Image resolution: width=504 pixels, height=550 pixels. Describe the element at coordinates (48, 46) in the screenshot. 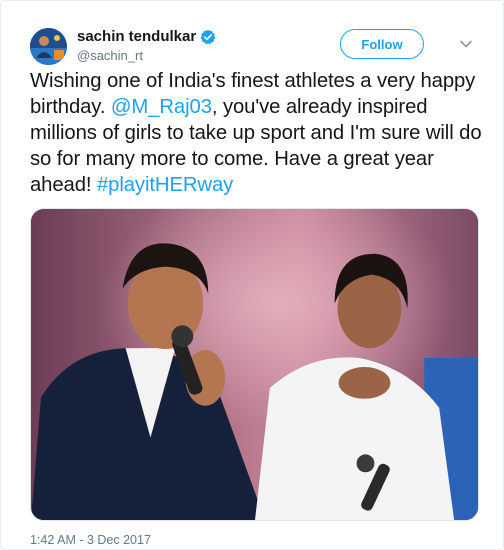

I see `avatar` at that location.